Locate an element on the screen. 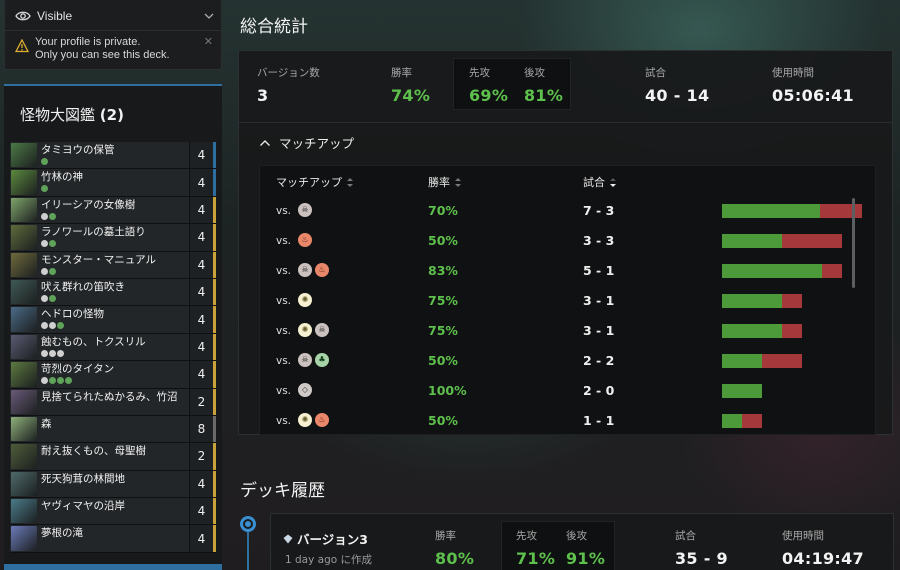 Image resolution: width=900 pixels, height=570 pixels. hist-draw-label: 後攻 is located at coordinates (576, 536).